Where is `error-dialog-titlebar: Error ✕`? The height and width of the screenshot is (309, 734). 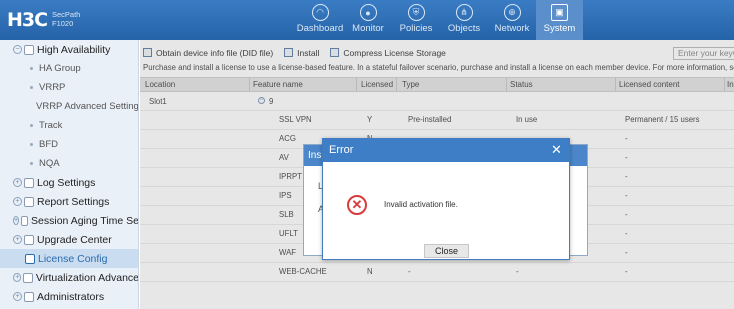 error-dialog-titlebar: Error ✕ is located at coordinates (446, 150).